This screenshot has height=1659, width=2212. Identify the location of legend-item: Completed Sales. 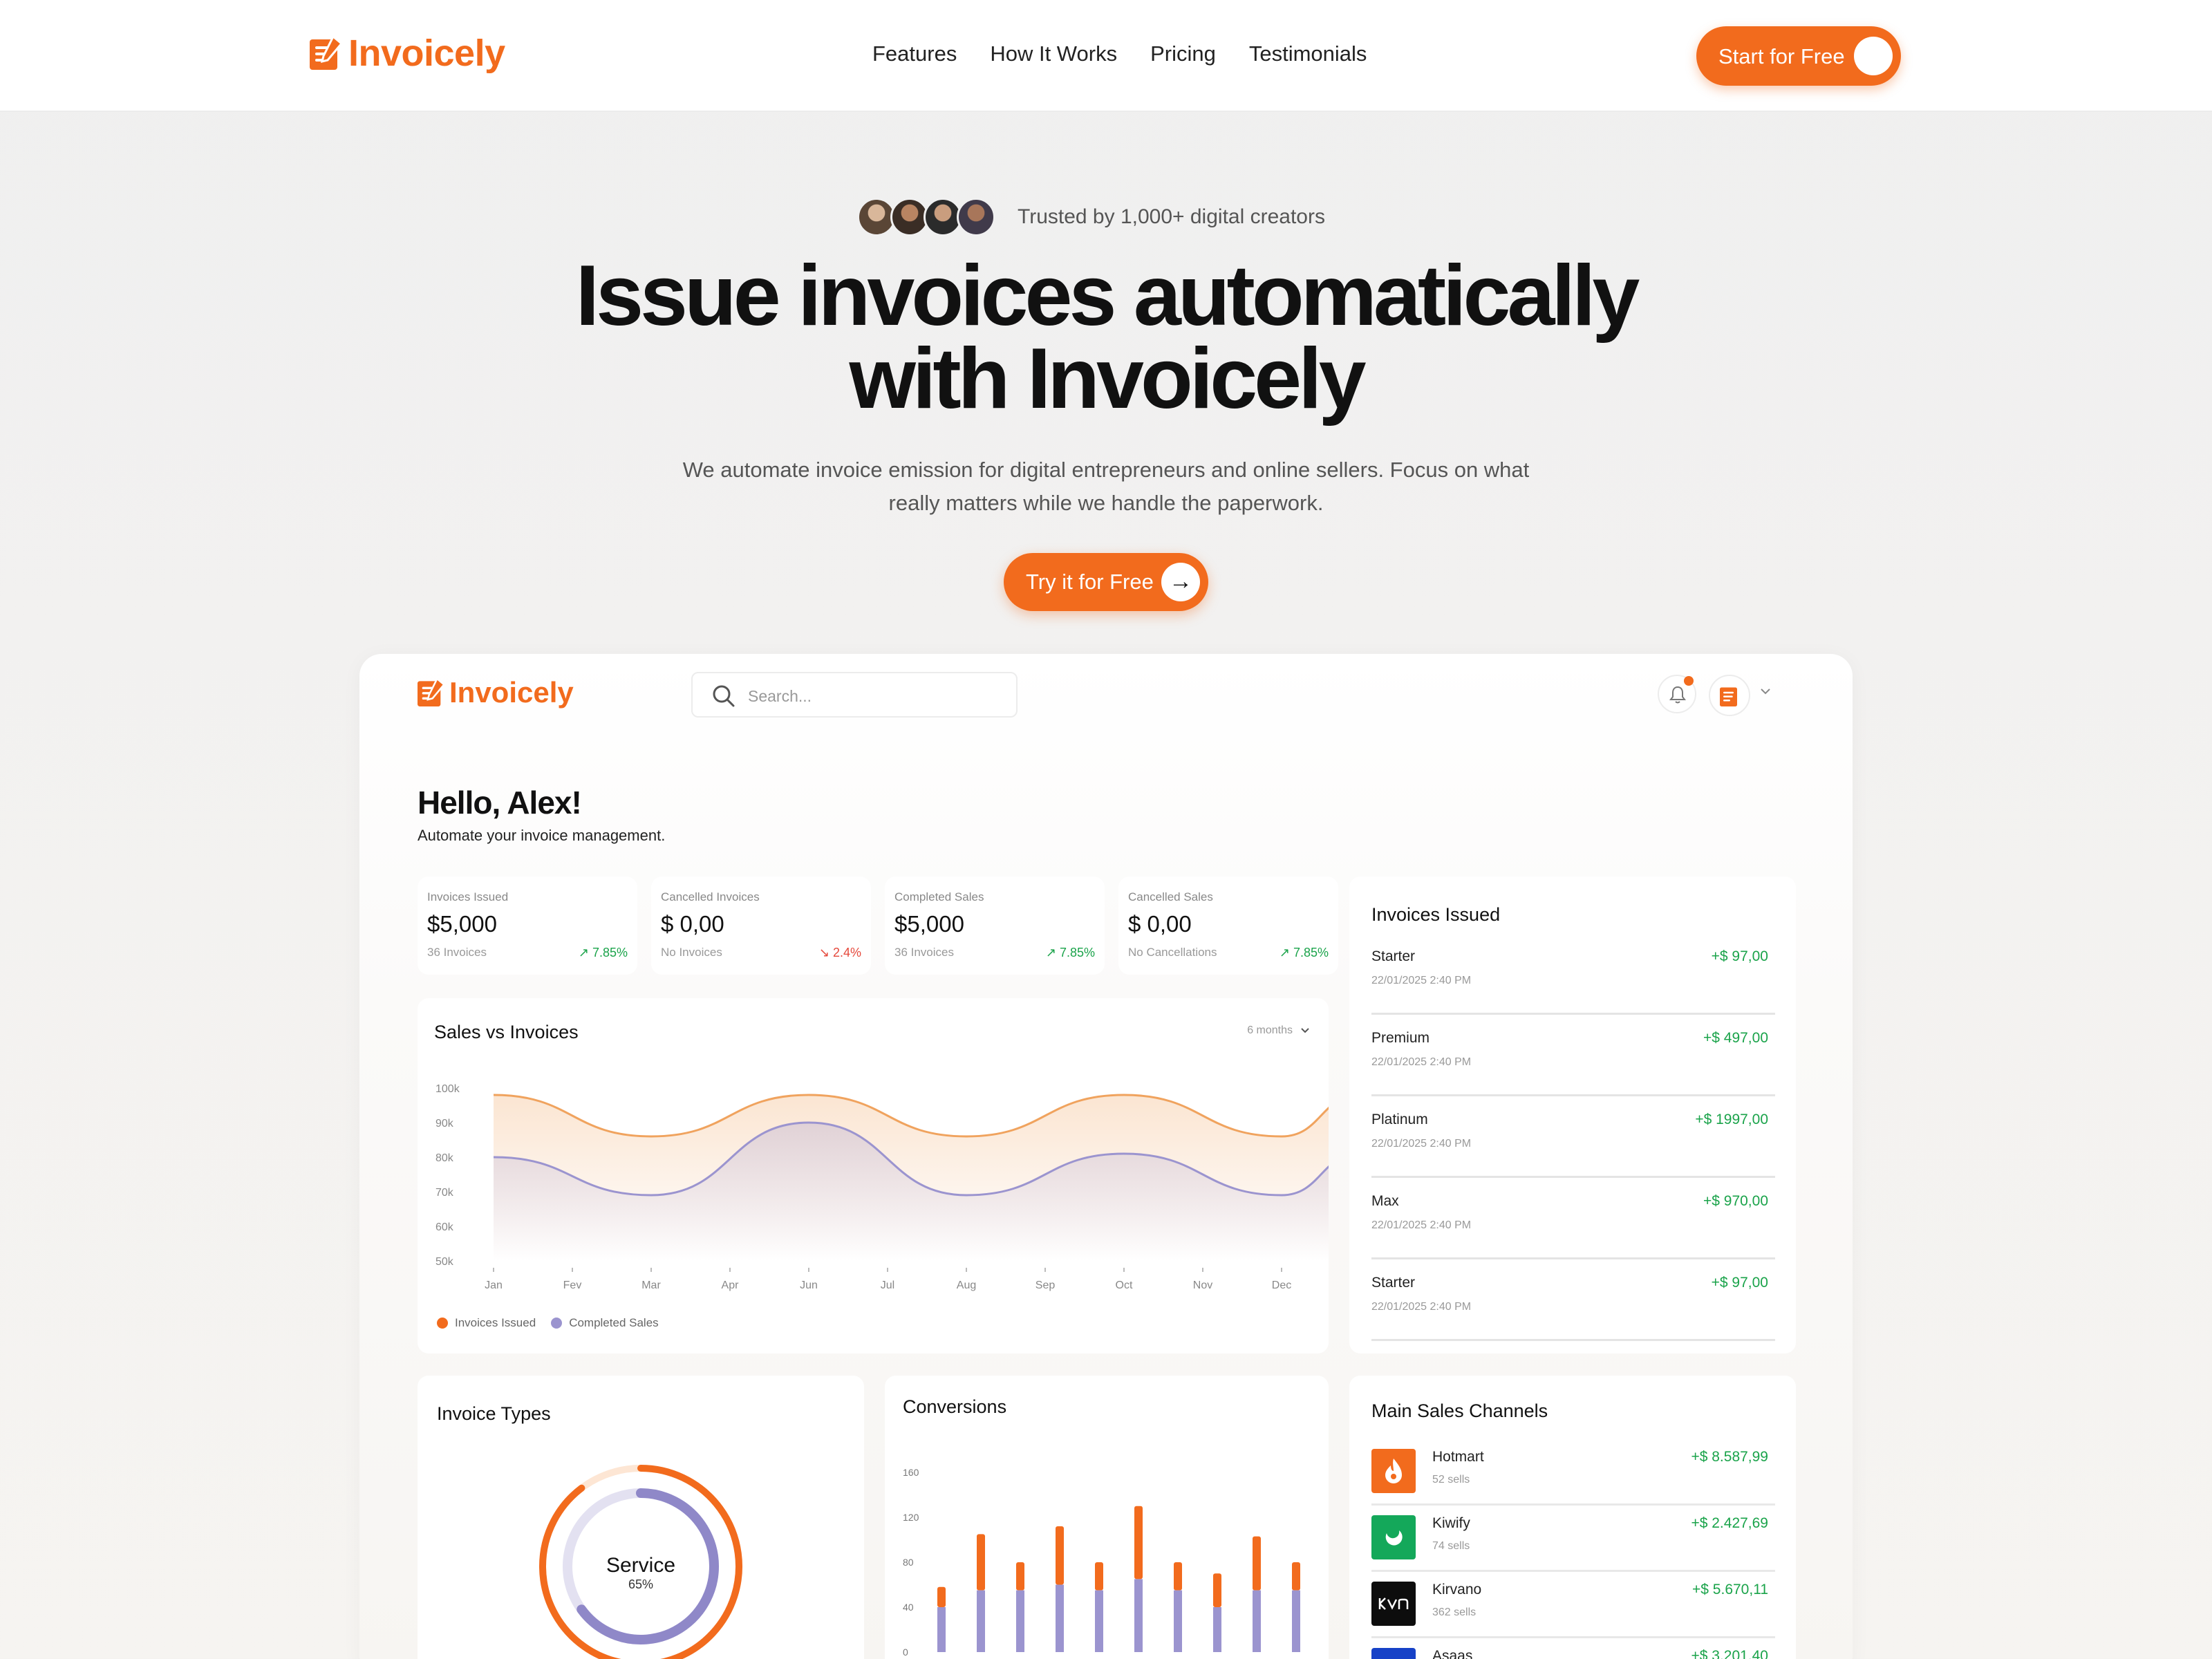
(605, 1323).